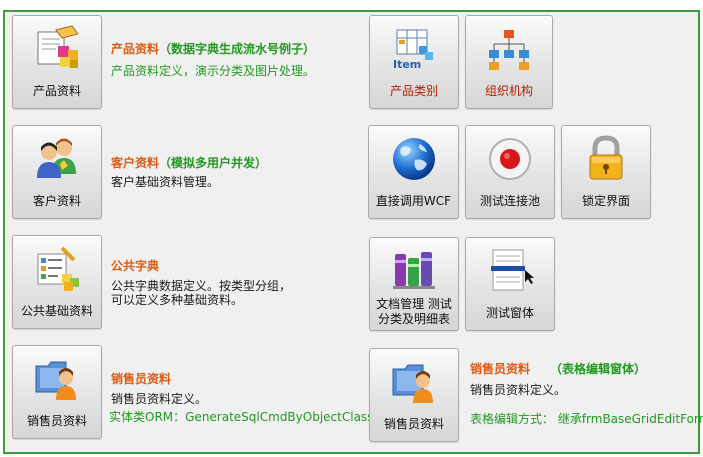  I want to click on product-info-label: 产品资料, so click(56, 91).